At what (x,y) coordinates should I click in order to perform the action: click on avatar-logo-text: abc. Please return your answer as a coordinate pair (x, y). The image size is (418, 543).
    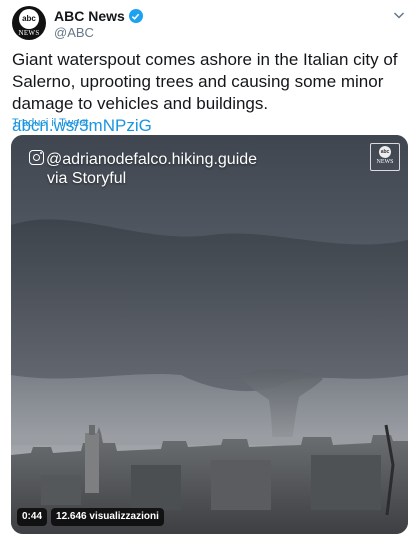
    Looking at the image, I should click on (29, 19).